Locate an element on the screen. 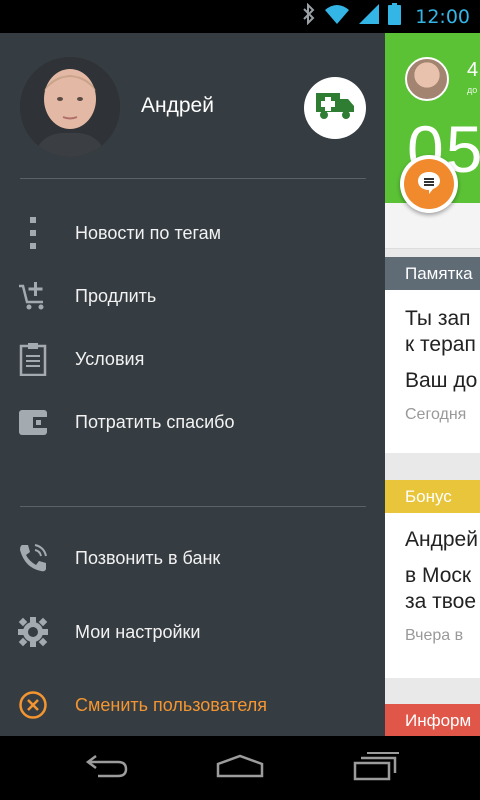 This screenshot has height=800, width=480. home-button is located at coordinates (240, 768).